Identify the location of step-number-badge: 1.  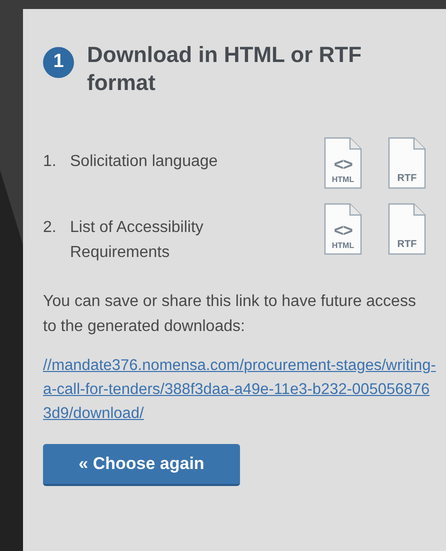
(58, 62).